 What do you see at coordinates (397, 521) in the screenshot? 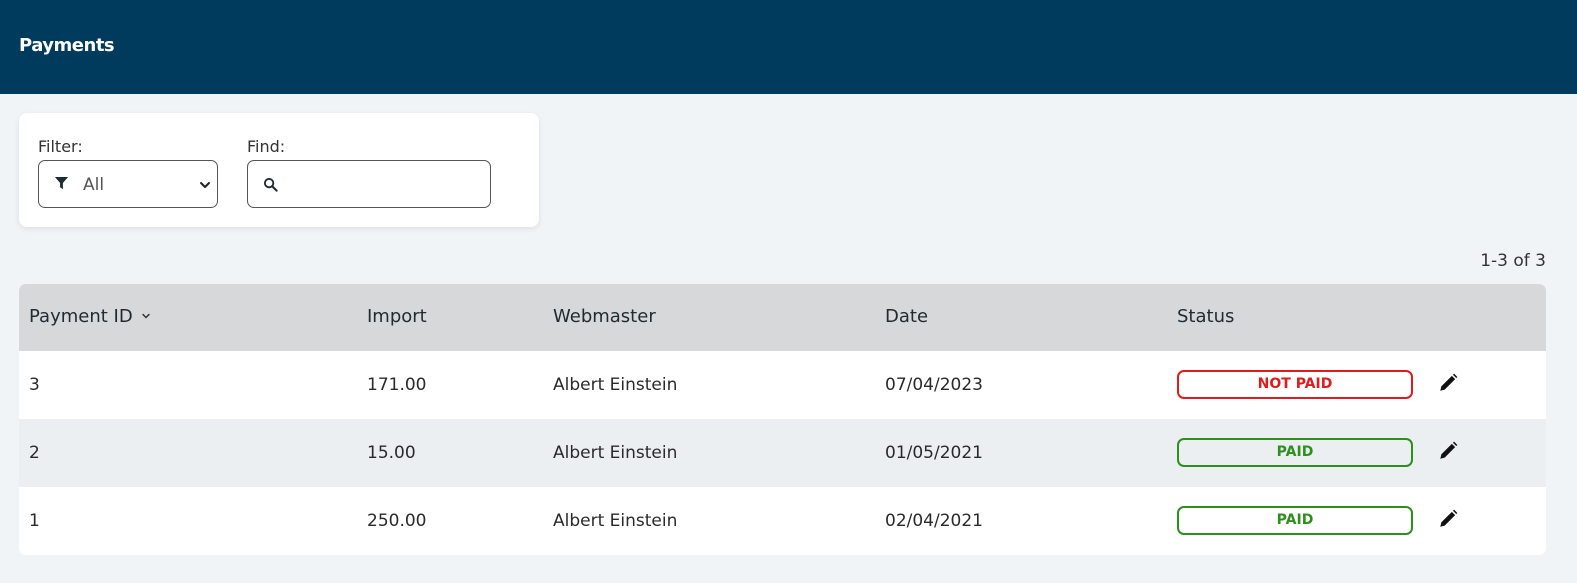
I see `import-cell: 250.00` at bounding box center [397, 521].